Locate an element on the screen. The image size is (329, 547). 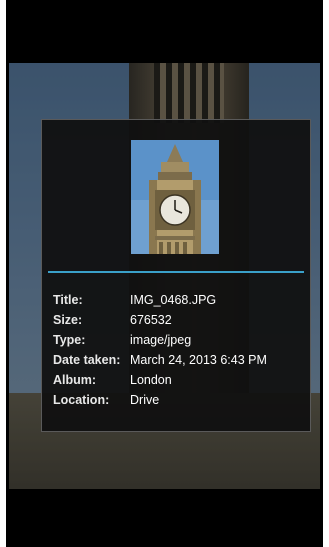
detail-label: Size: is located at coordinates (68, 320).